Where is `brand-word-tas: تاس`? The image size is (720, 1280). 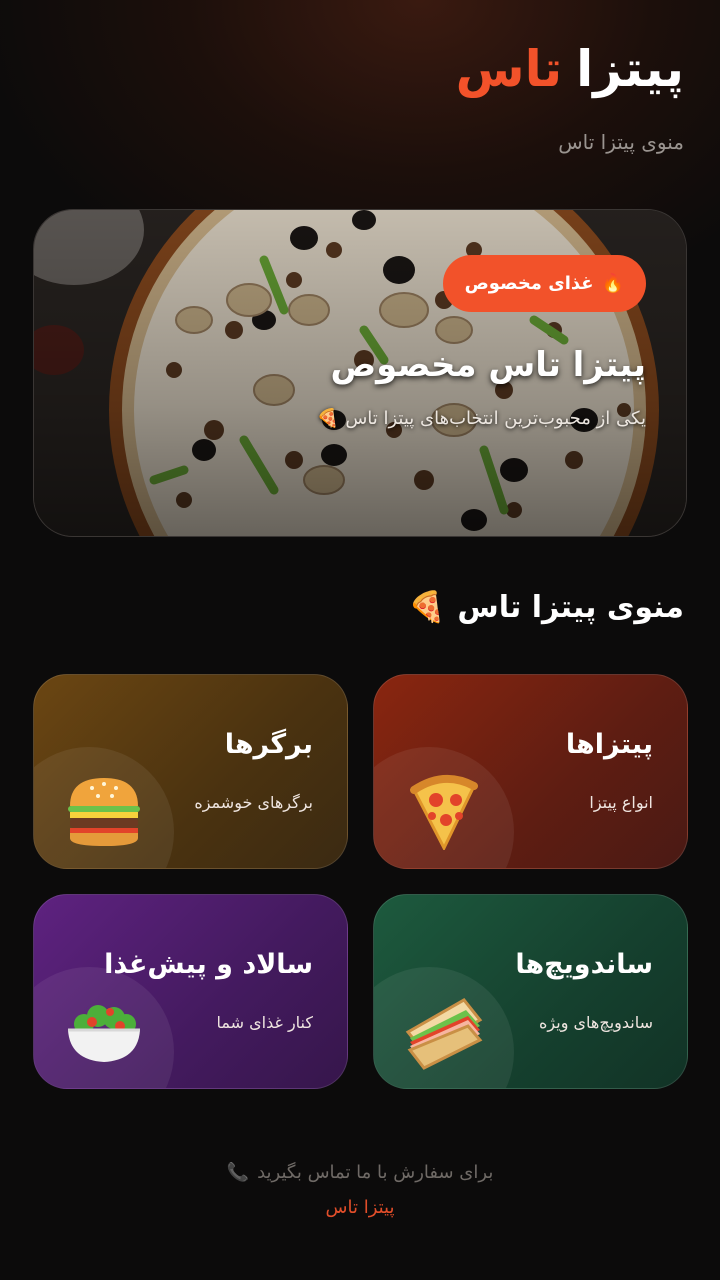 brand-word-tas: تاس is located at coordinates (509, 69).